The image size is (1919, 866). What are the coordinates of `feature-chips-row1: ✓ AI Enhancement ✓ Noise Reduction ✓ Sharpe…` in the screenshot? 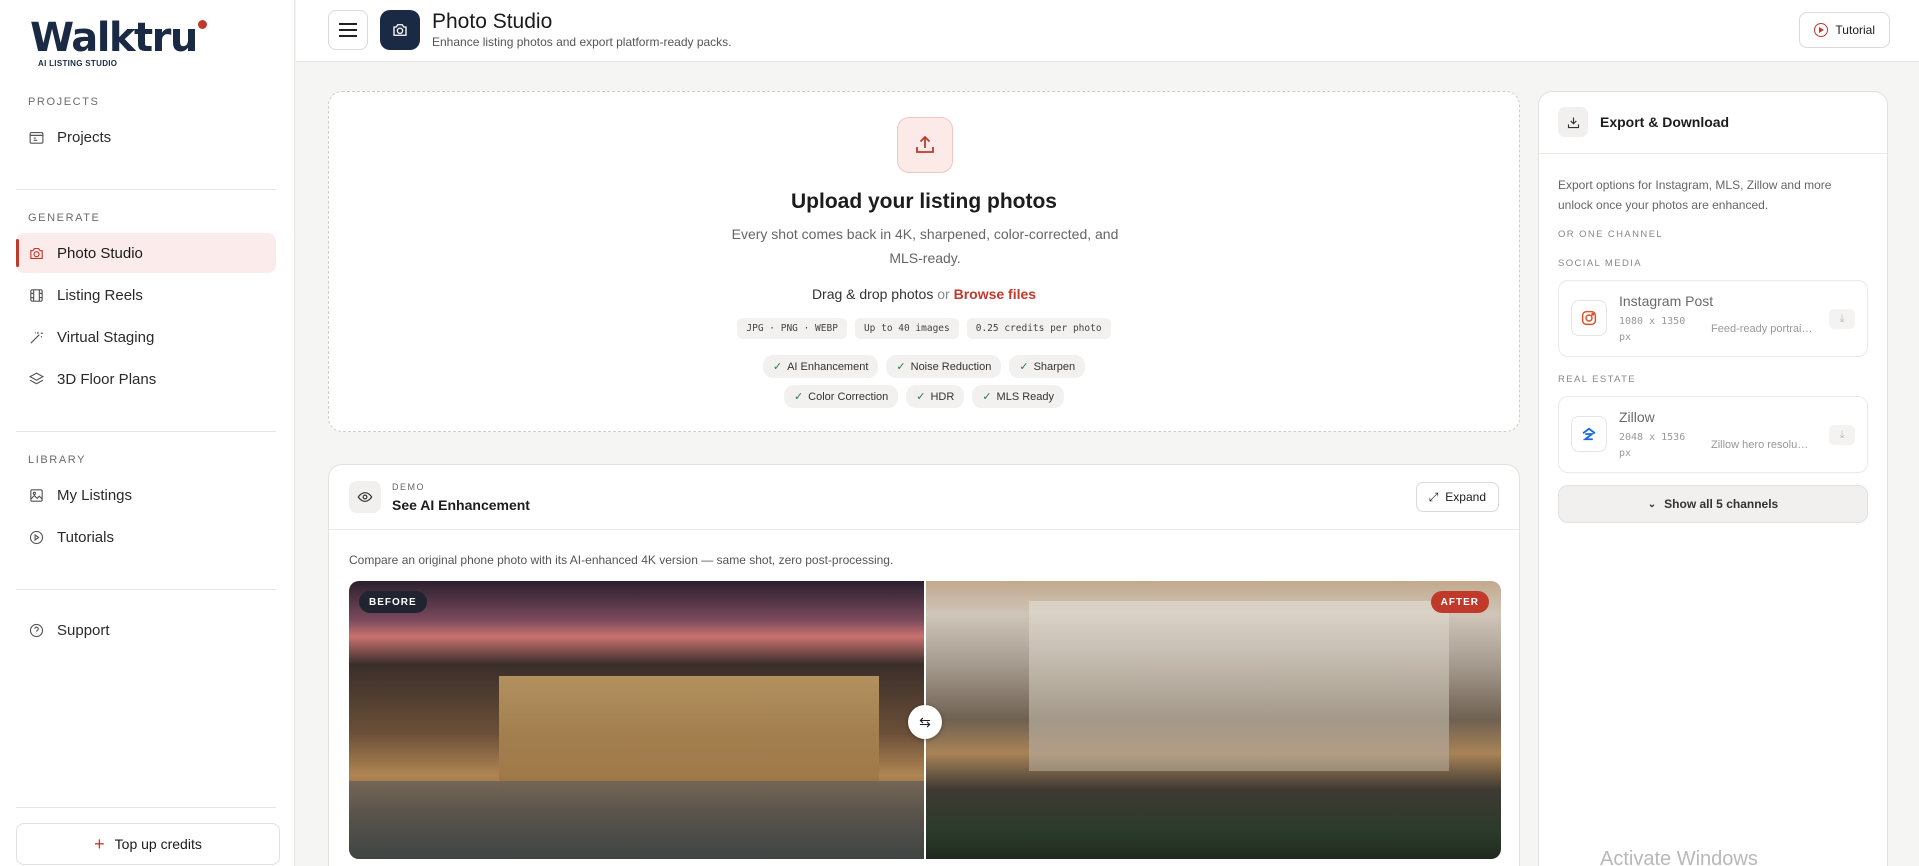 It's located at (924, 366).